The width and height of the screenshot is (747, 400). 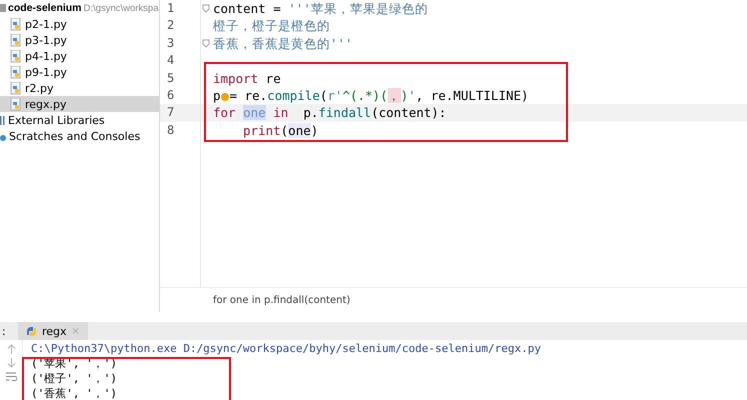 What do you see at coordinates (79, 40) in the screenshot?
I see `file-item: p3-1.py` at bounding box center [79, 40].